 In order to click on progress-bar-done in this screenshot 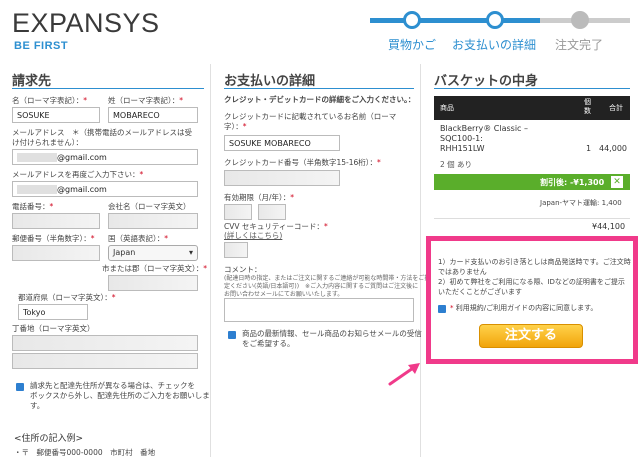, I will do `click(455, 20)`.